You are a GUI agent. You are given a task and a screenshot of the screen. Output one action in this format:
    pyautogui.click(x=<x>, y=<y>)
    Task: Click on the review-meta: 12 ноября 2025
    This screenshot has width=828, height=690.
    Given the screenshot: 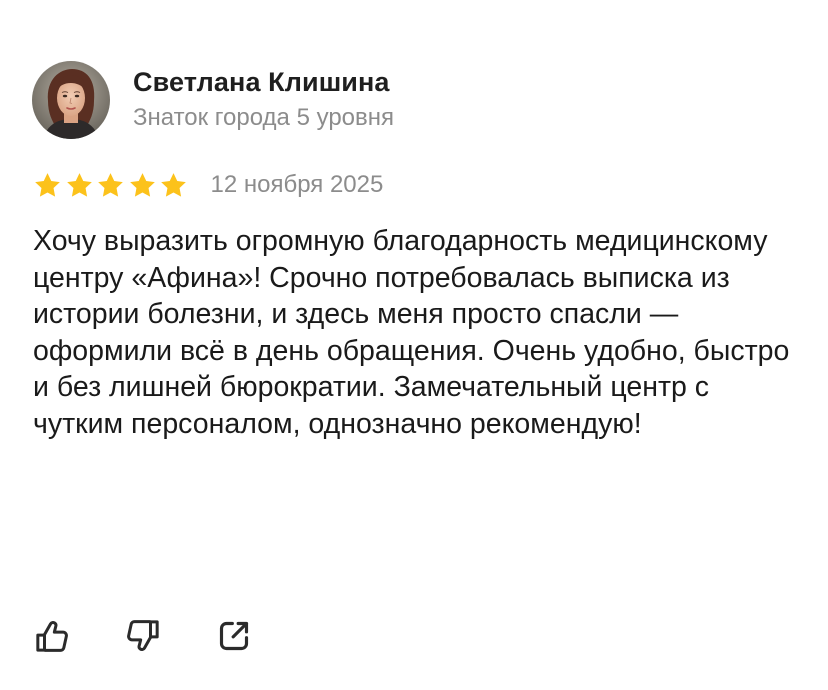 What is the action you would take?
    pyautogui.click(x=208, y=185)
    